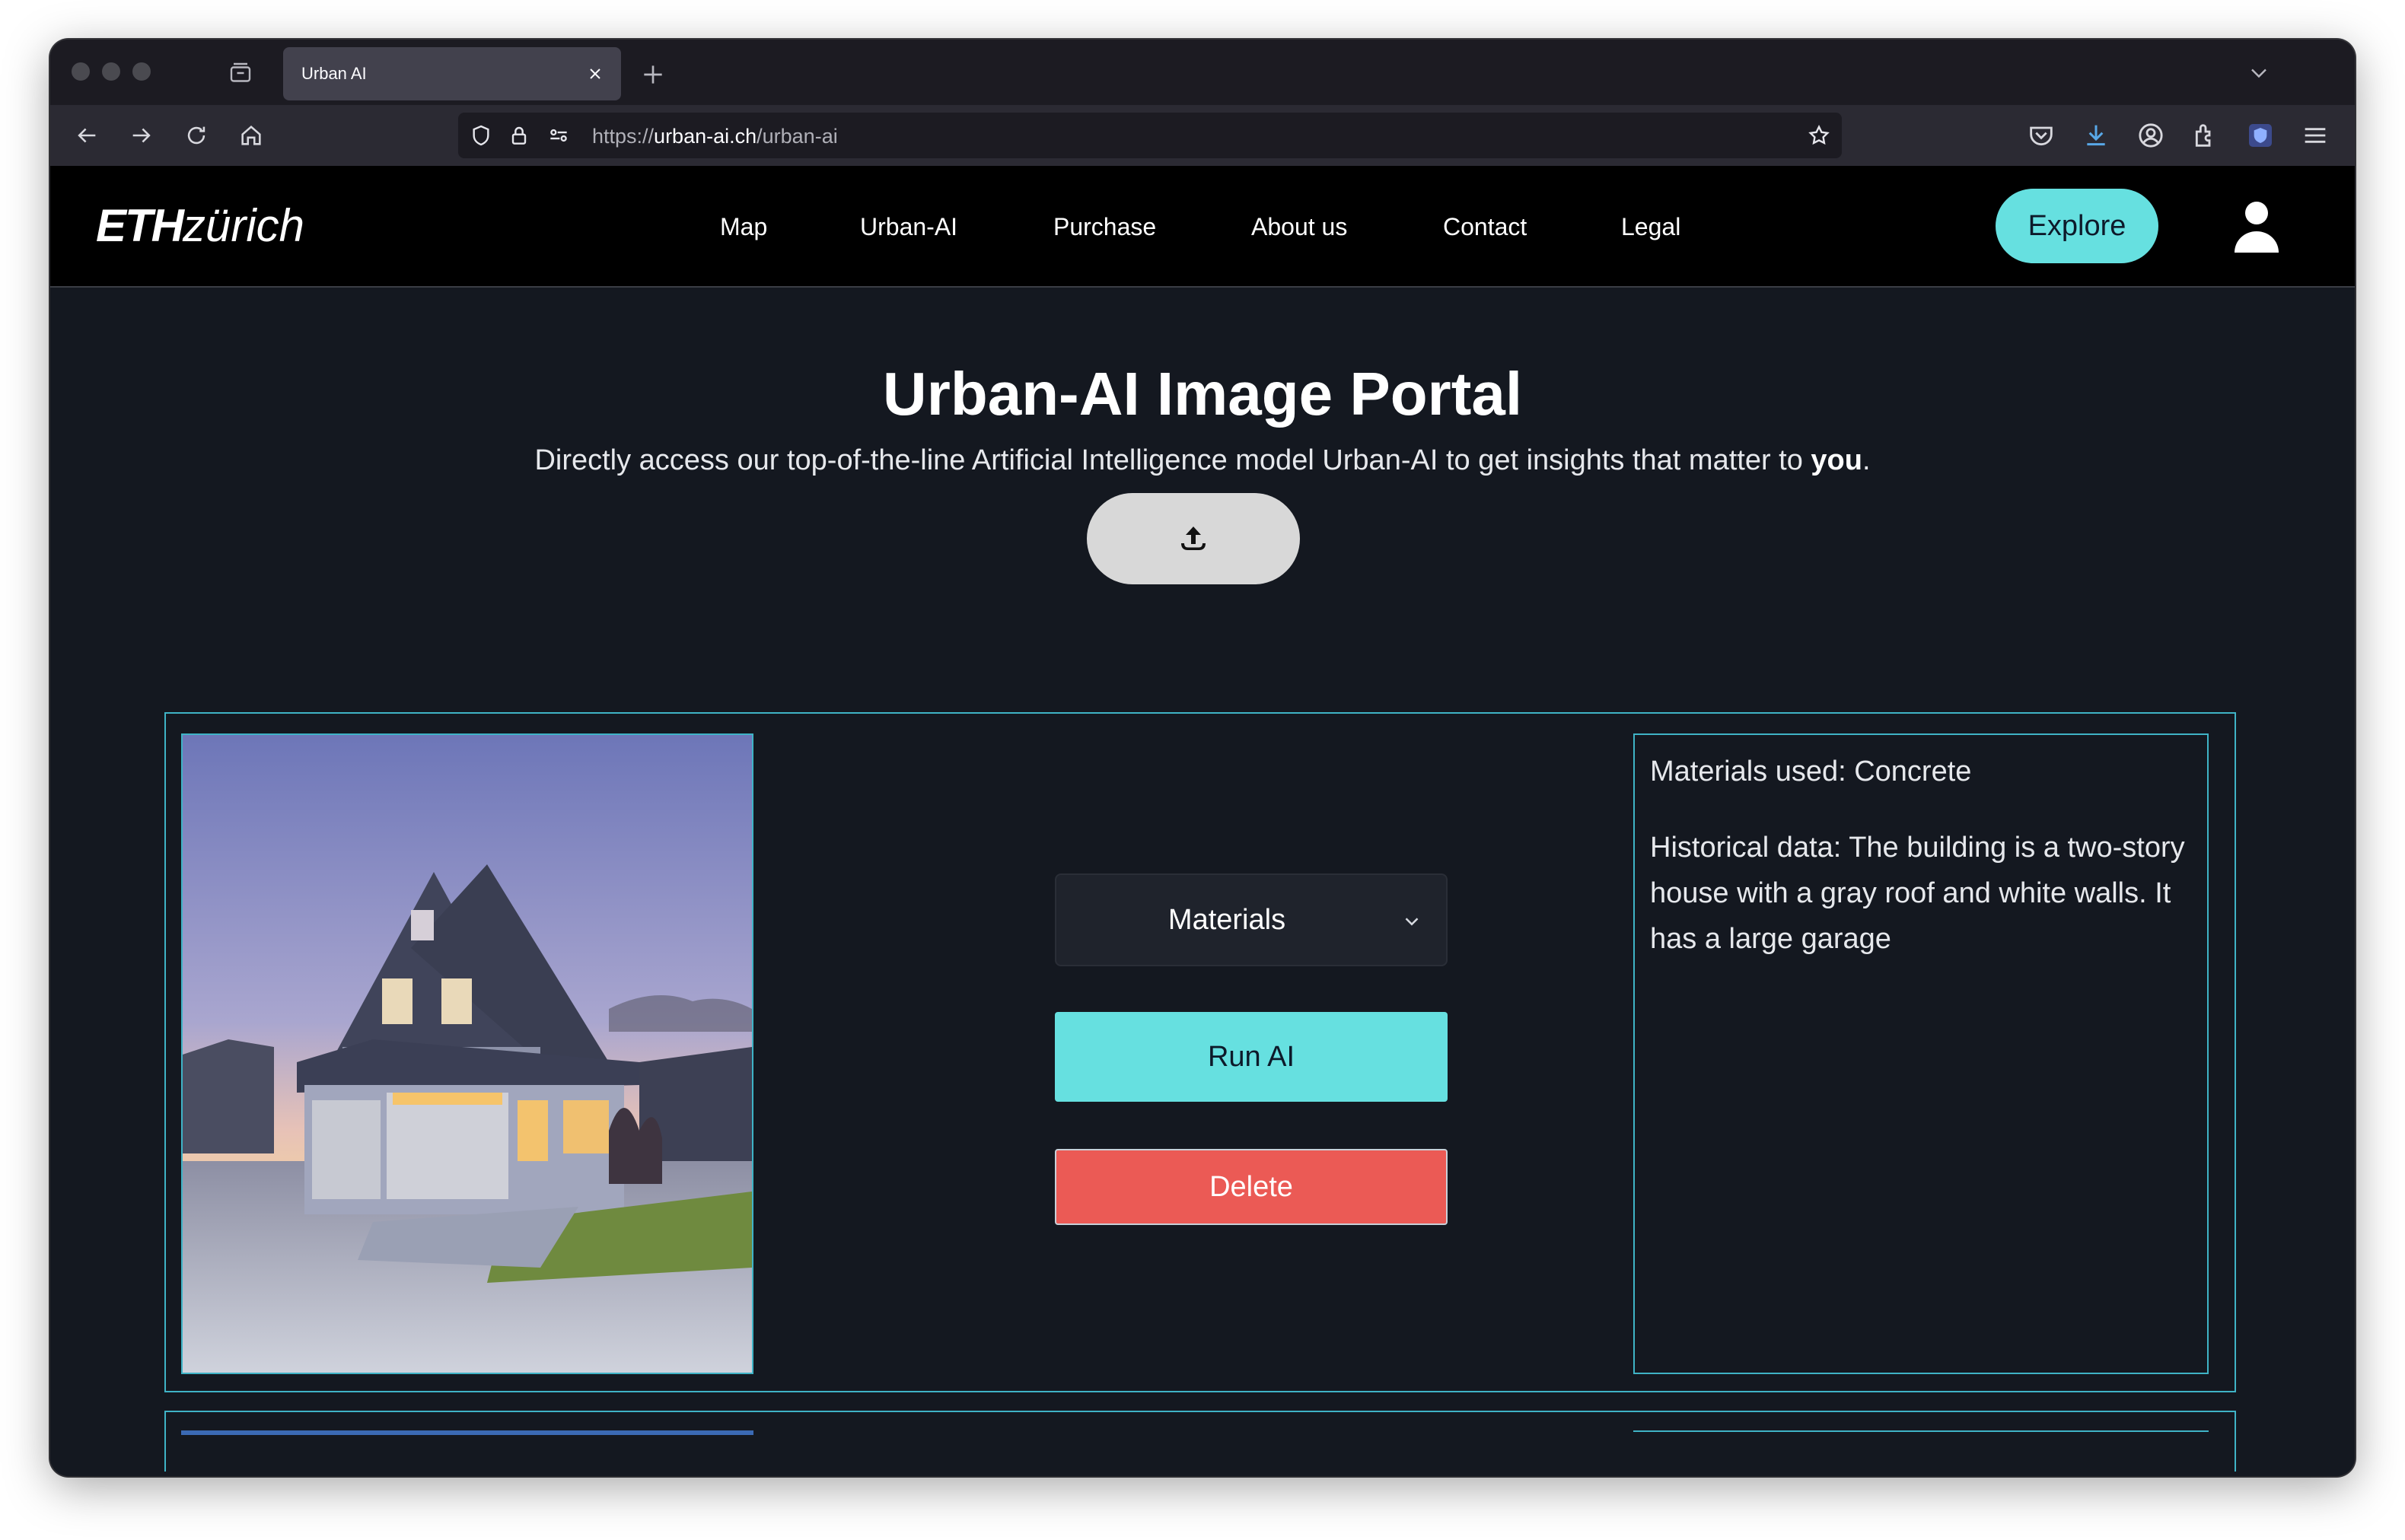  What do you see at coordinates (334, 73) in the screenshot?
I see `tab-title: Urban AI` at bounding box center [334, 73].